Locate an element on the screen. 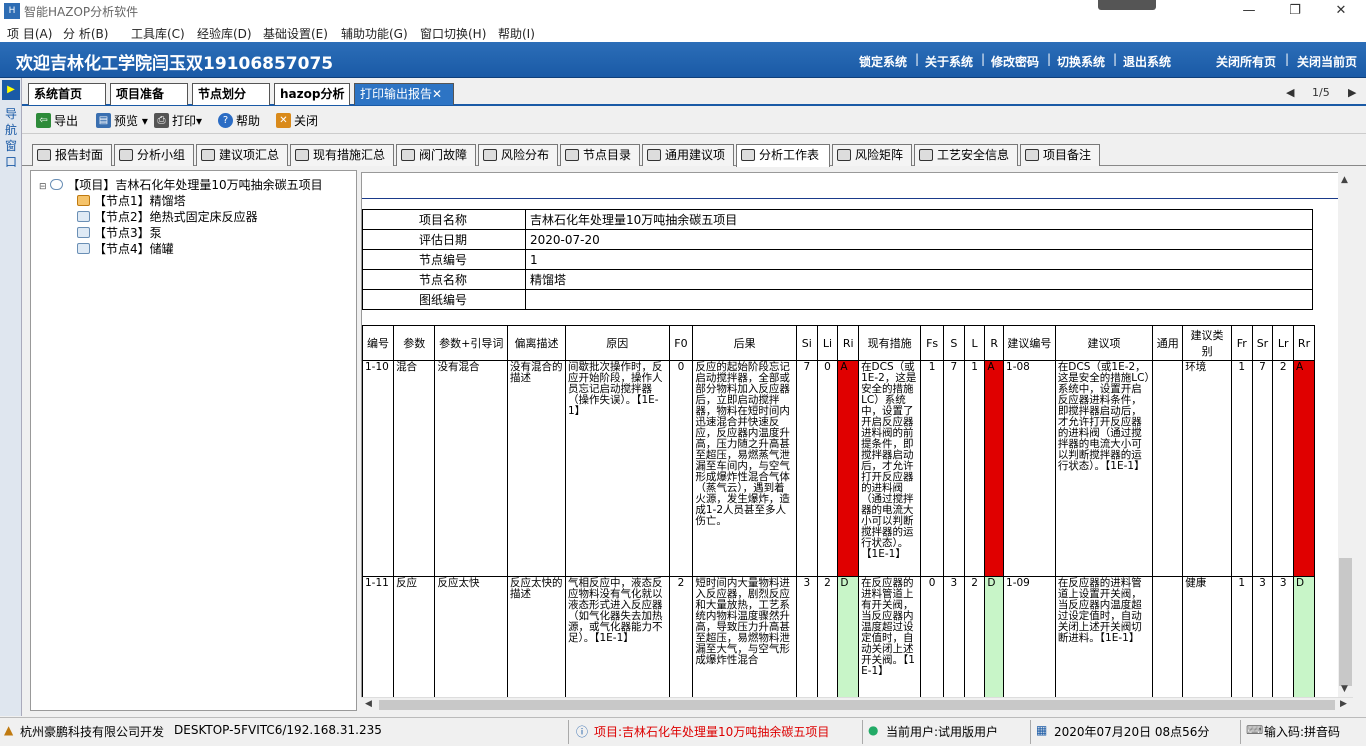 This screenshot has height=746, width=1366. tab-risk-distribution: 风险分布 is located at coordinates (518, 155).